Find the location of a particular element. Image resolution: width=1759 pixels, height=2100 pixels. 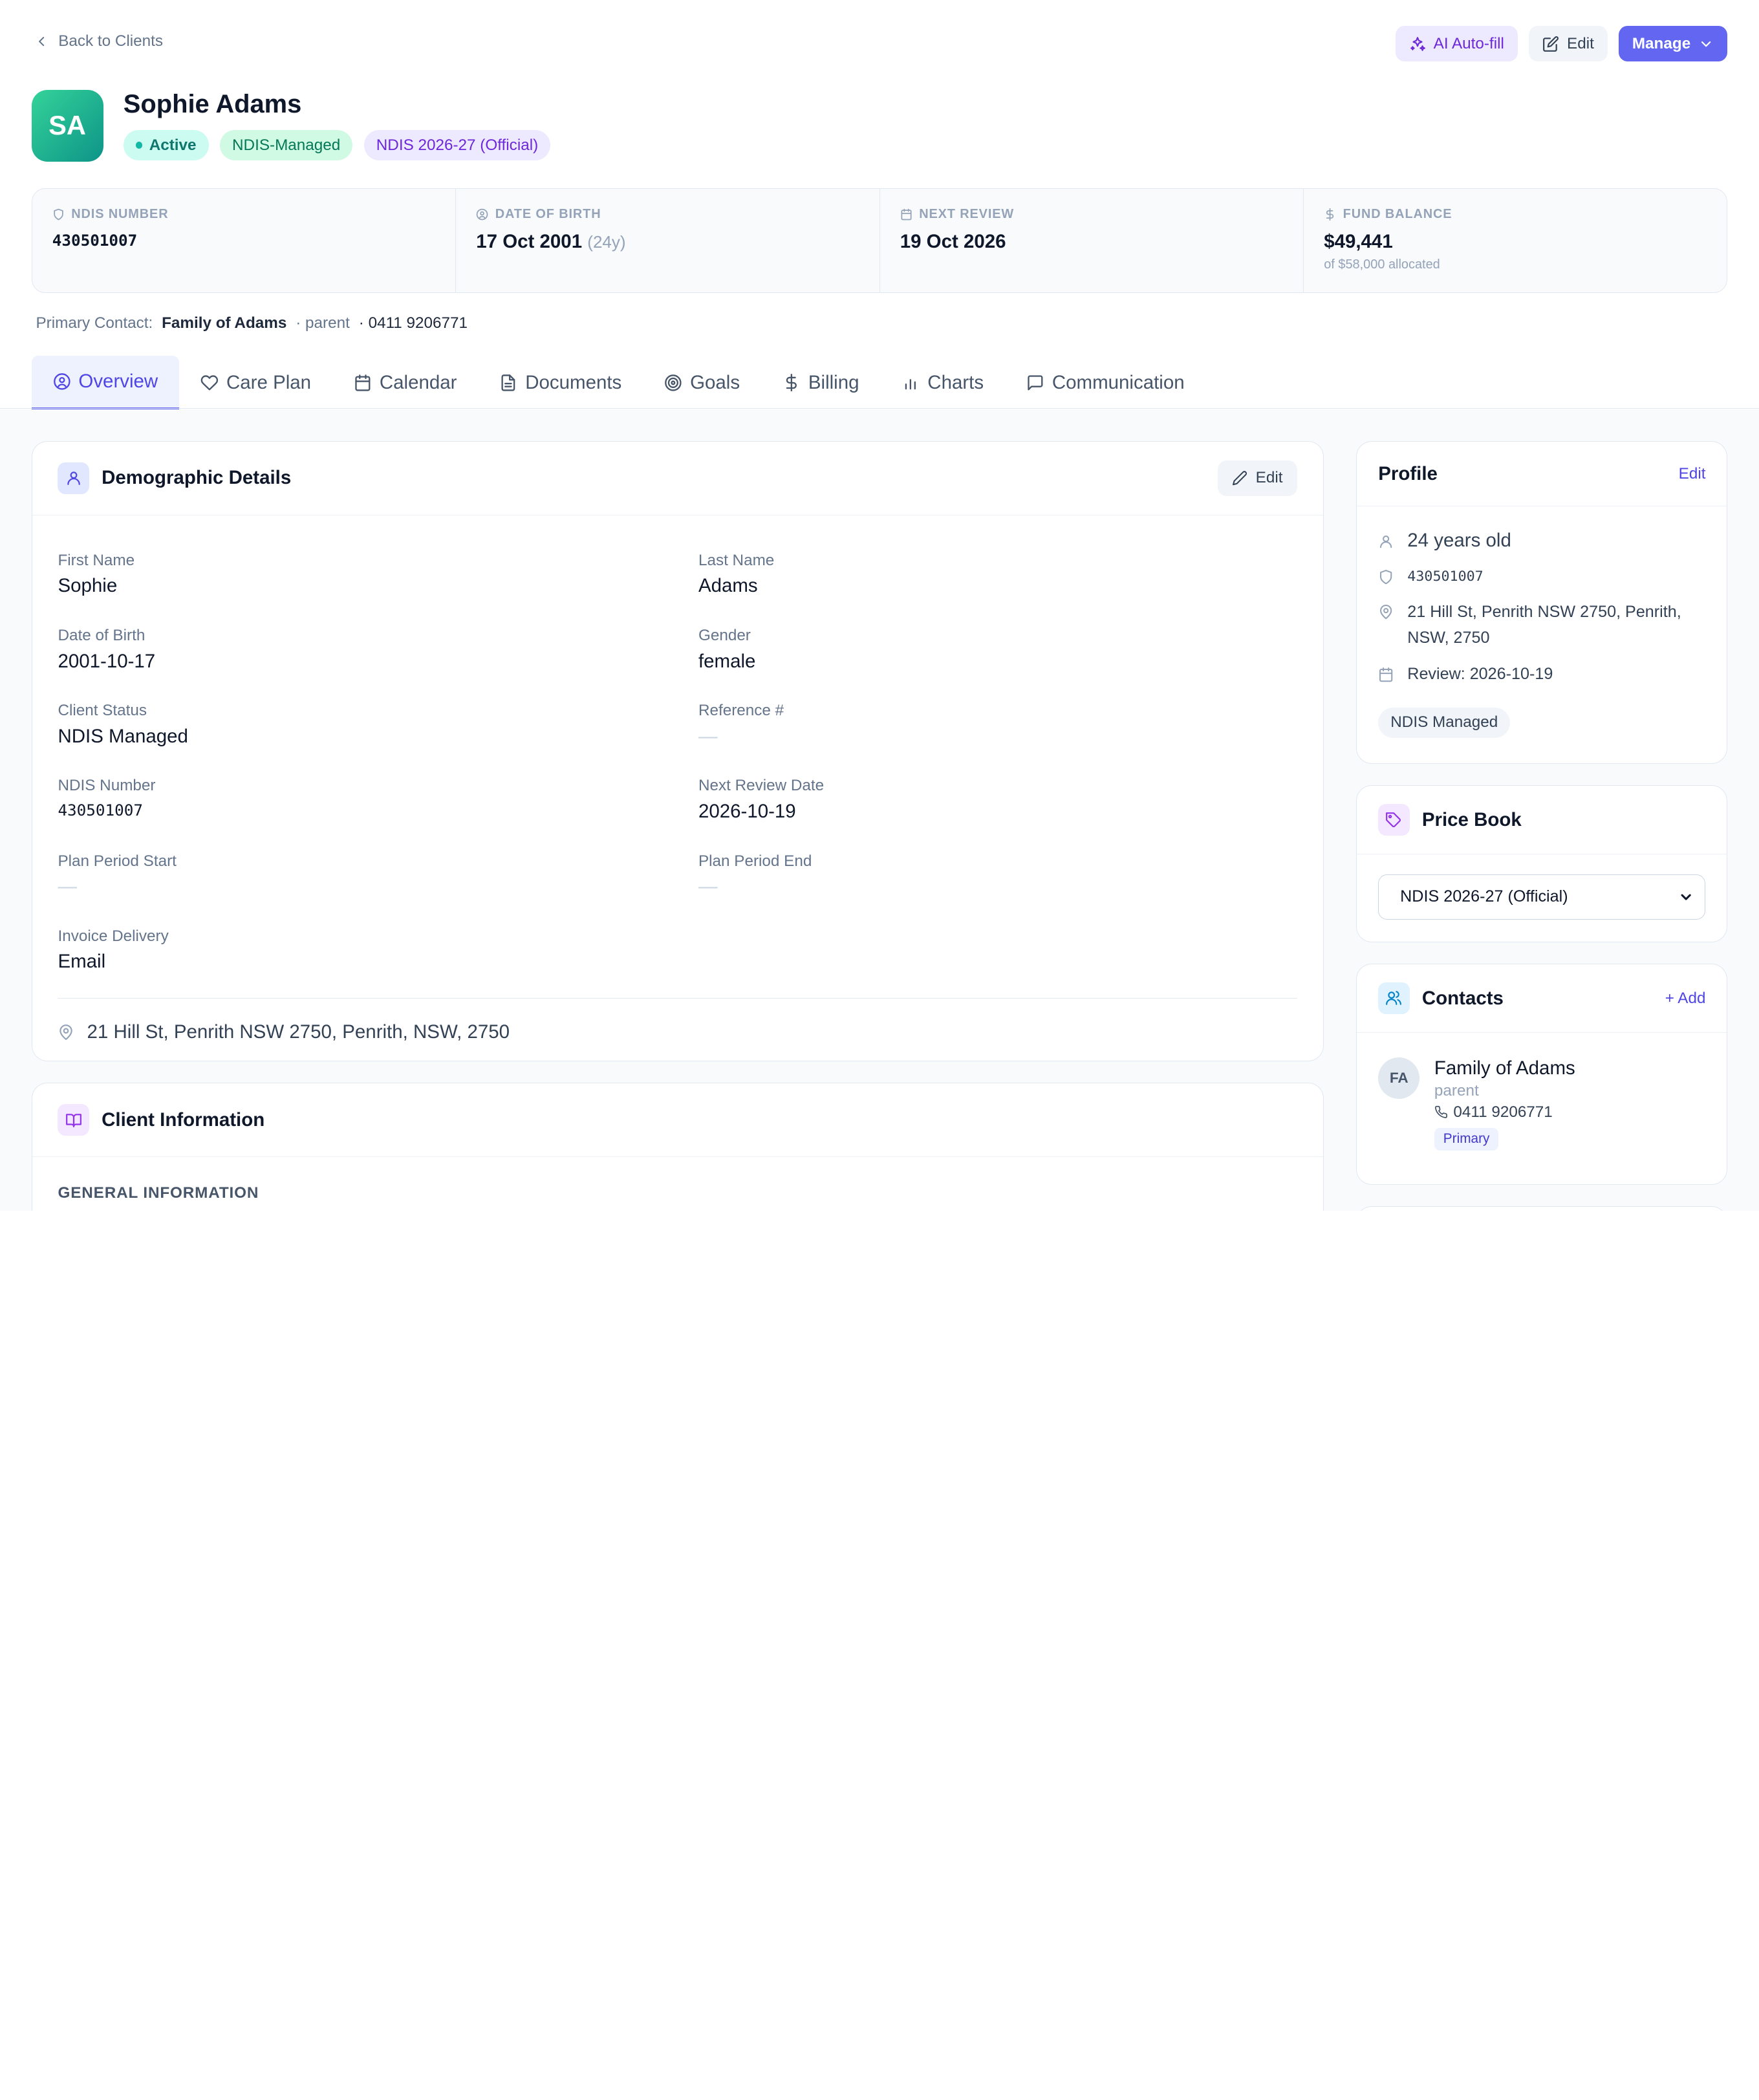

user-circle-icon is located at coordinates (62, 382).